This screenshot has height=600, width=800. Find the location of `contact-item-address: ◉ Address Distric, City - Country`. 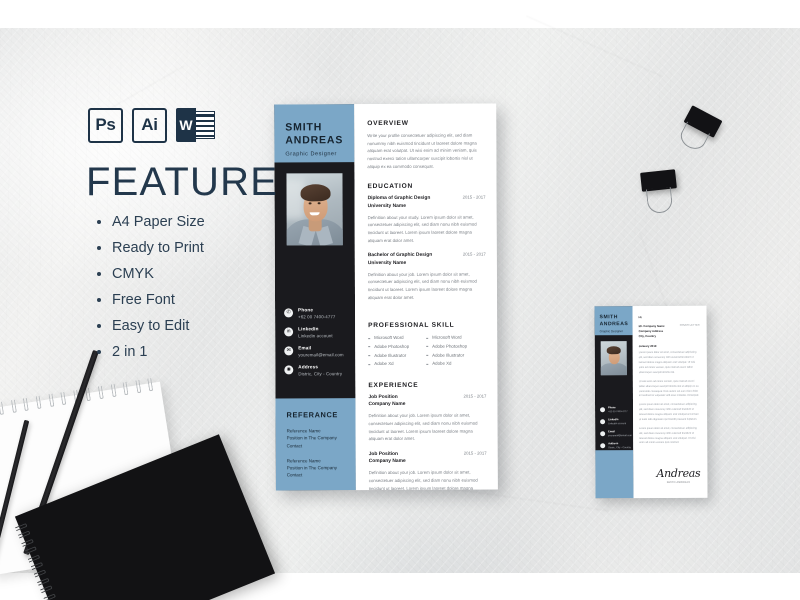

contact-item-address: ◉ Address Distric, City - Country is located at coordinates (318, 370).